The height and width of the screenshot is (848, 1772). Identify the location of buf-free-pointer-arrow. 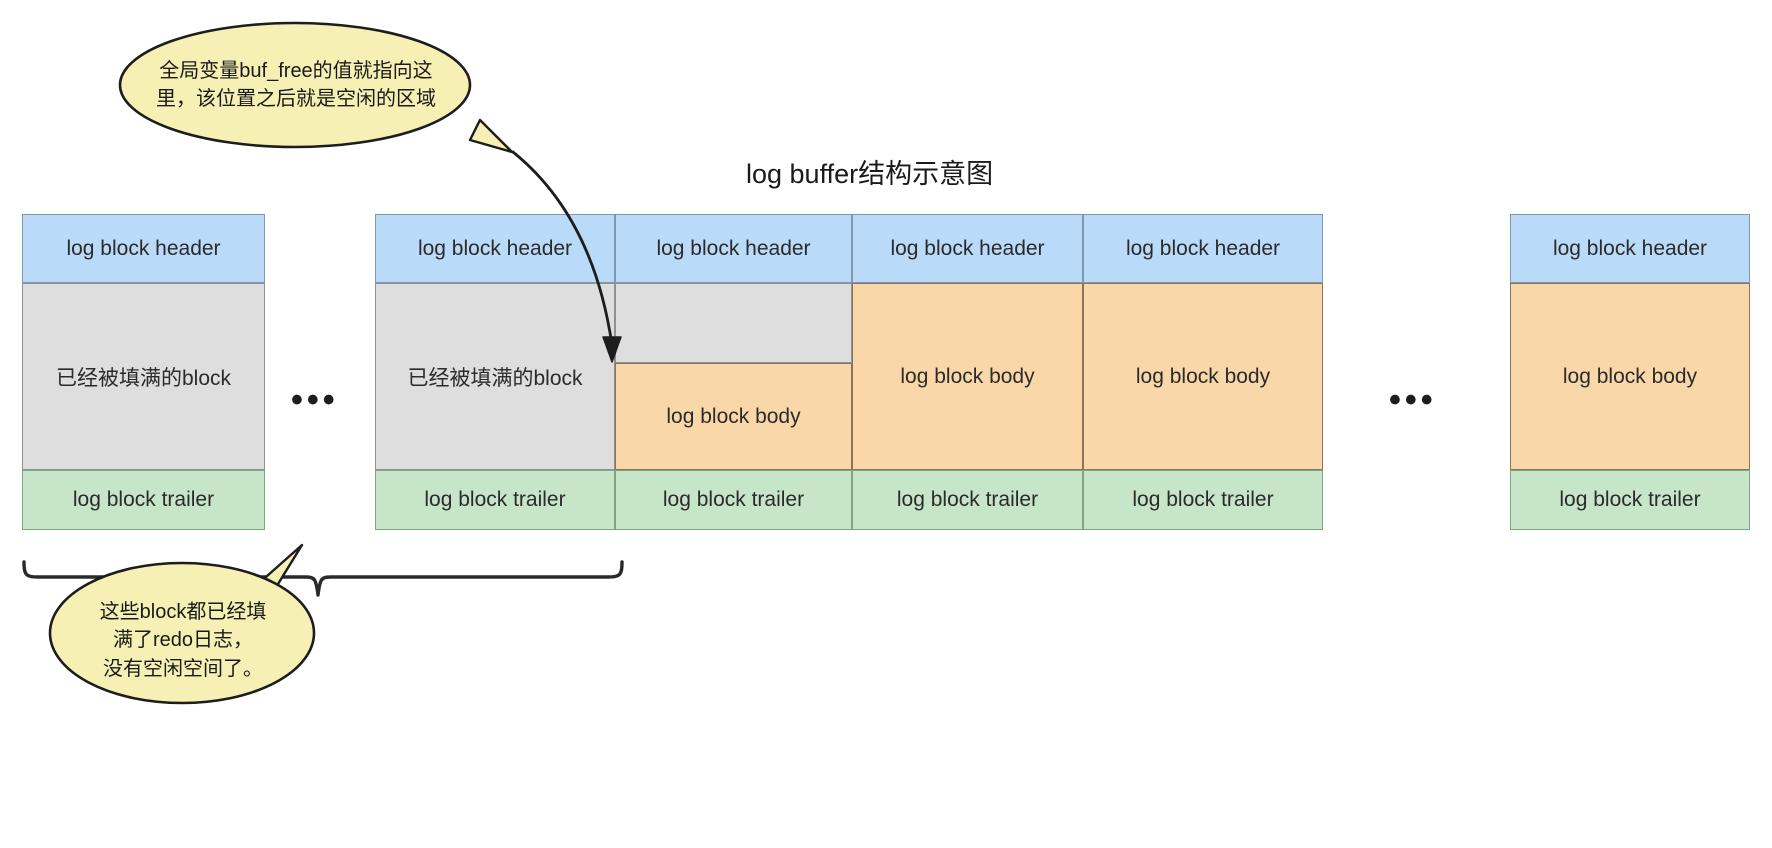
(566, 256).